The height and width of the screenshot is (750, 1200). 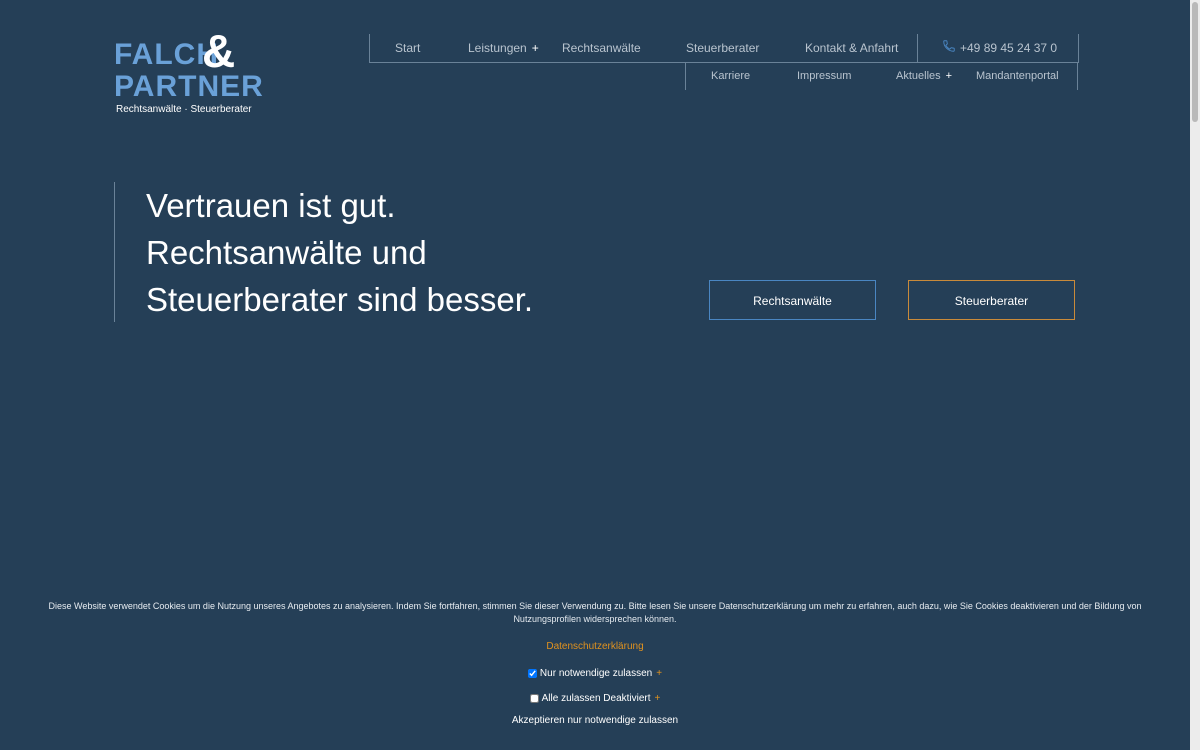 I want to click on nav-item-kontakt-label: Kontakt & Anfahrt, so click(x=852, y=48).